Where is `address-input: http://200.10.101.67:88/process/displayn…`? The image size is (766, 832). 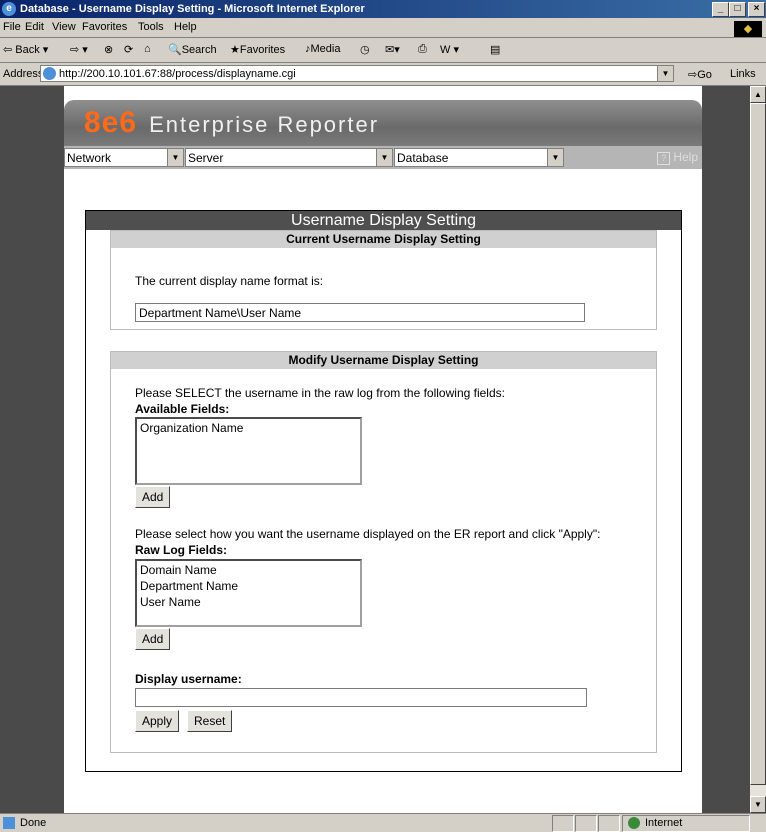 address-input: http://200.10.101.67:88/process/displayn… is located at coordinates (357, 73).